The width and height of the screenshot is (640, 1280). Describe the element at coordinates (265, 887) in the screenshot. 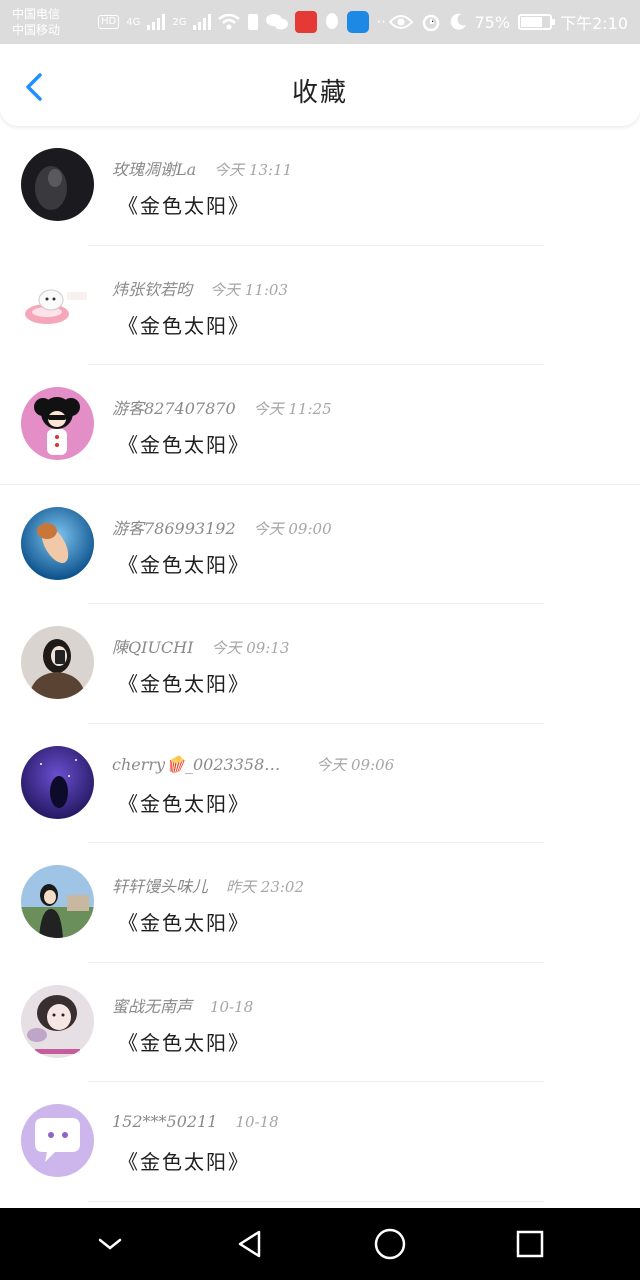

I see `timestamp: 昨天 23:02` at that location.